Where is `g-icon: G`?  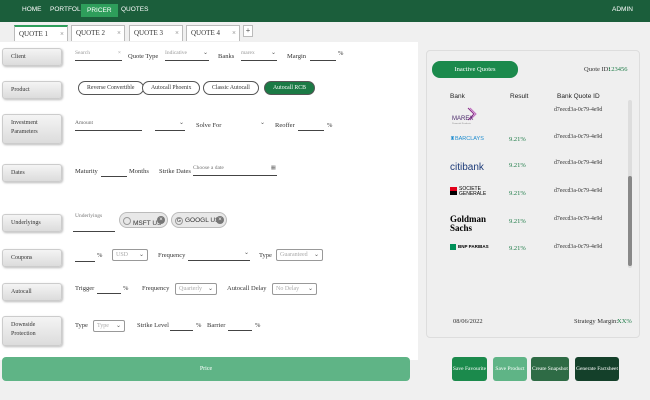
g-icon: G is located at coordinates (179, 221).